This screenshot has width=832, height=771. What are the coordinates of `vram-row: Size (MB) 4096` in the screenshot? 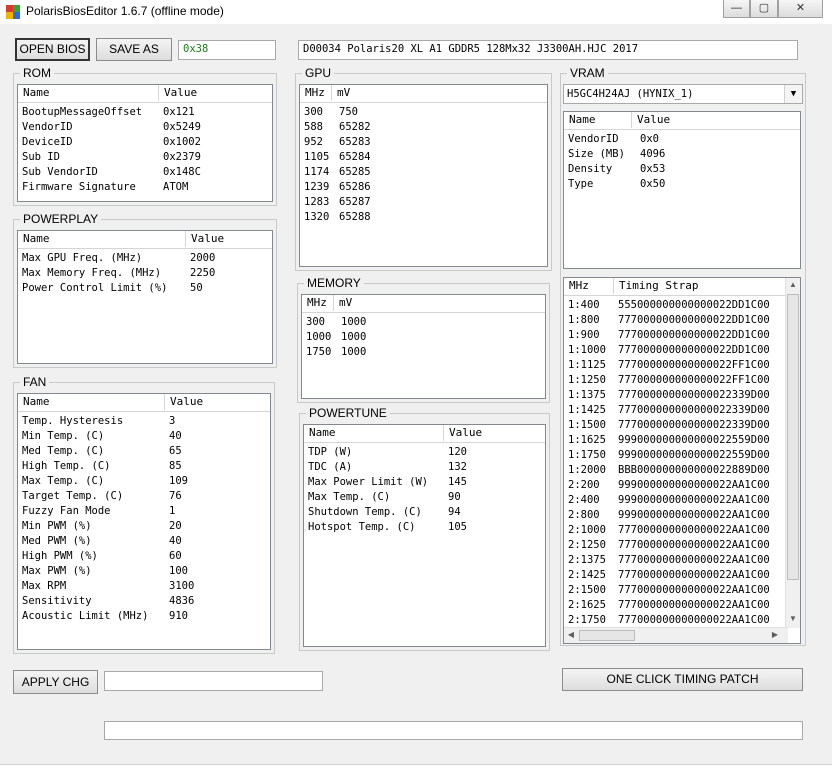 It's located at (682, 154).